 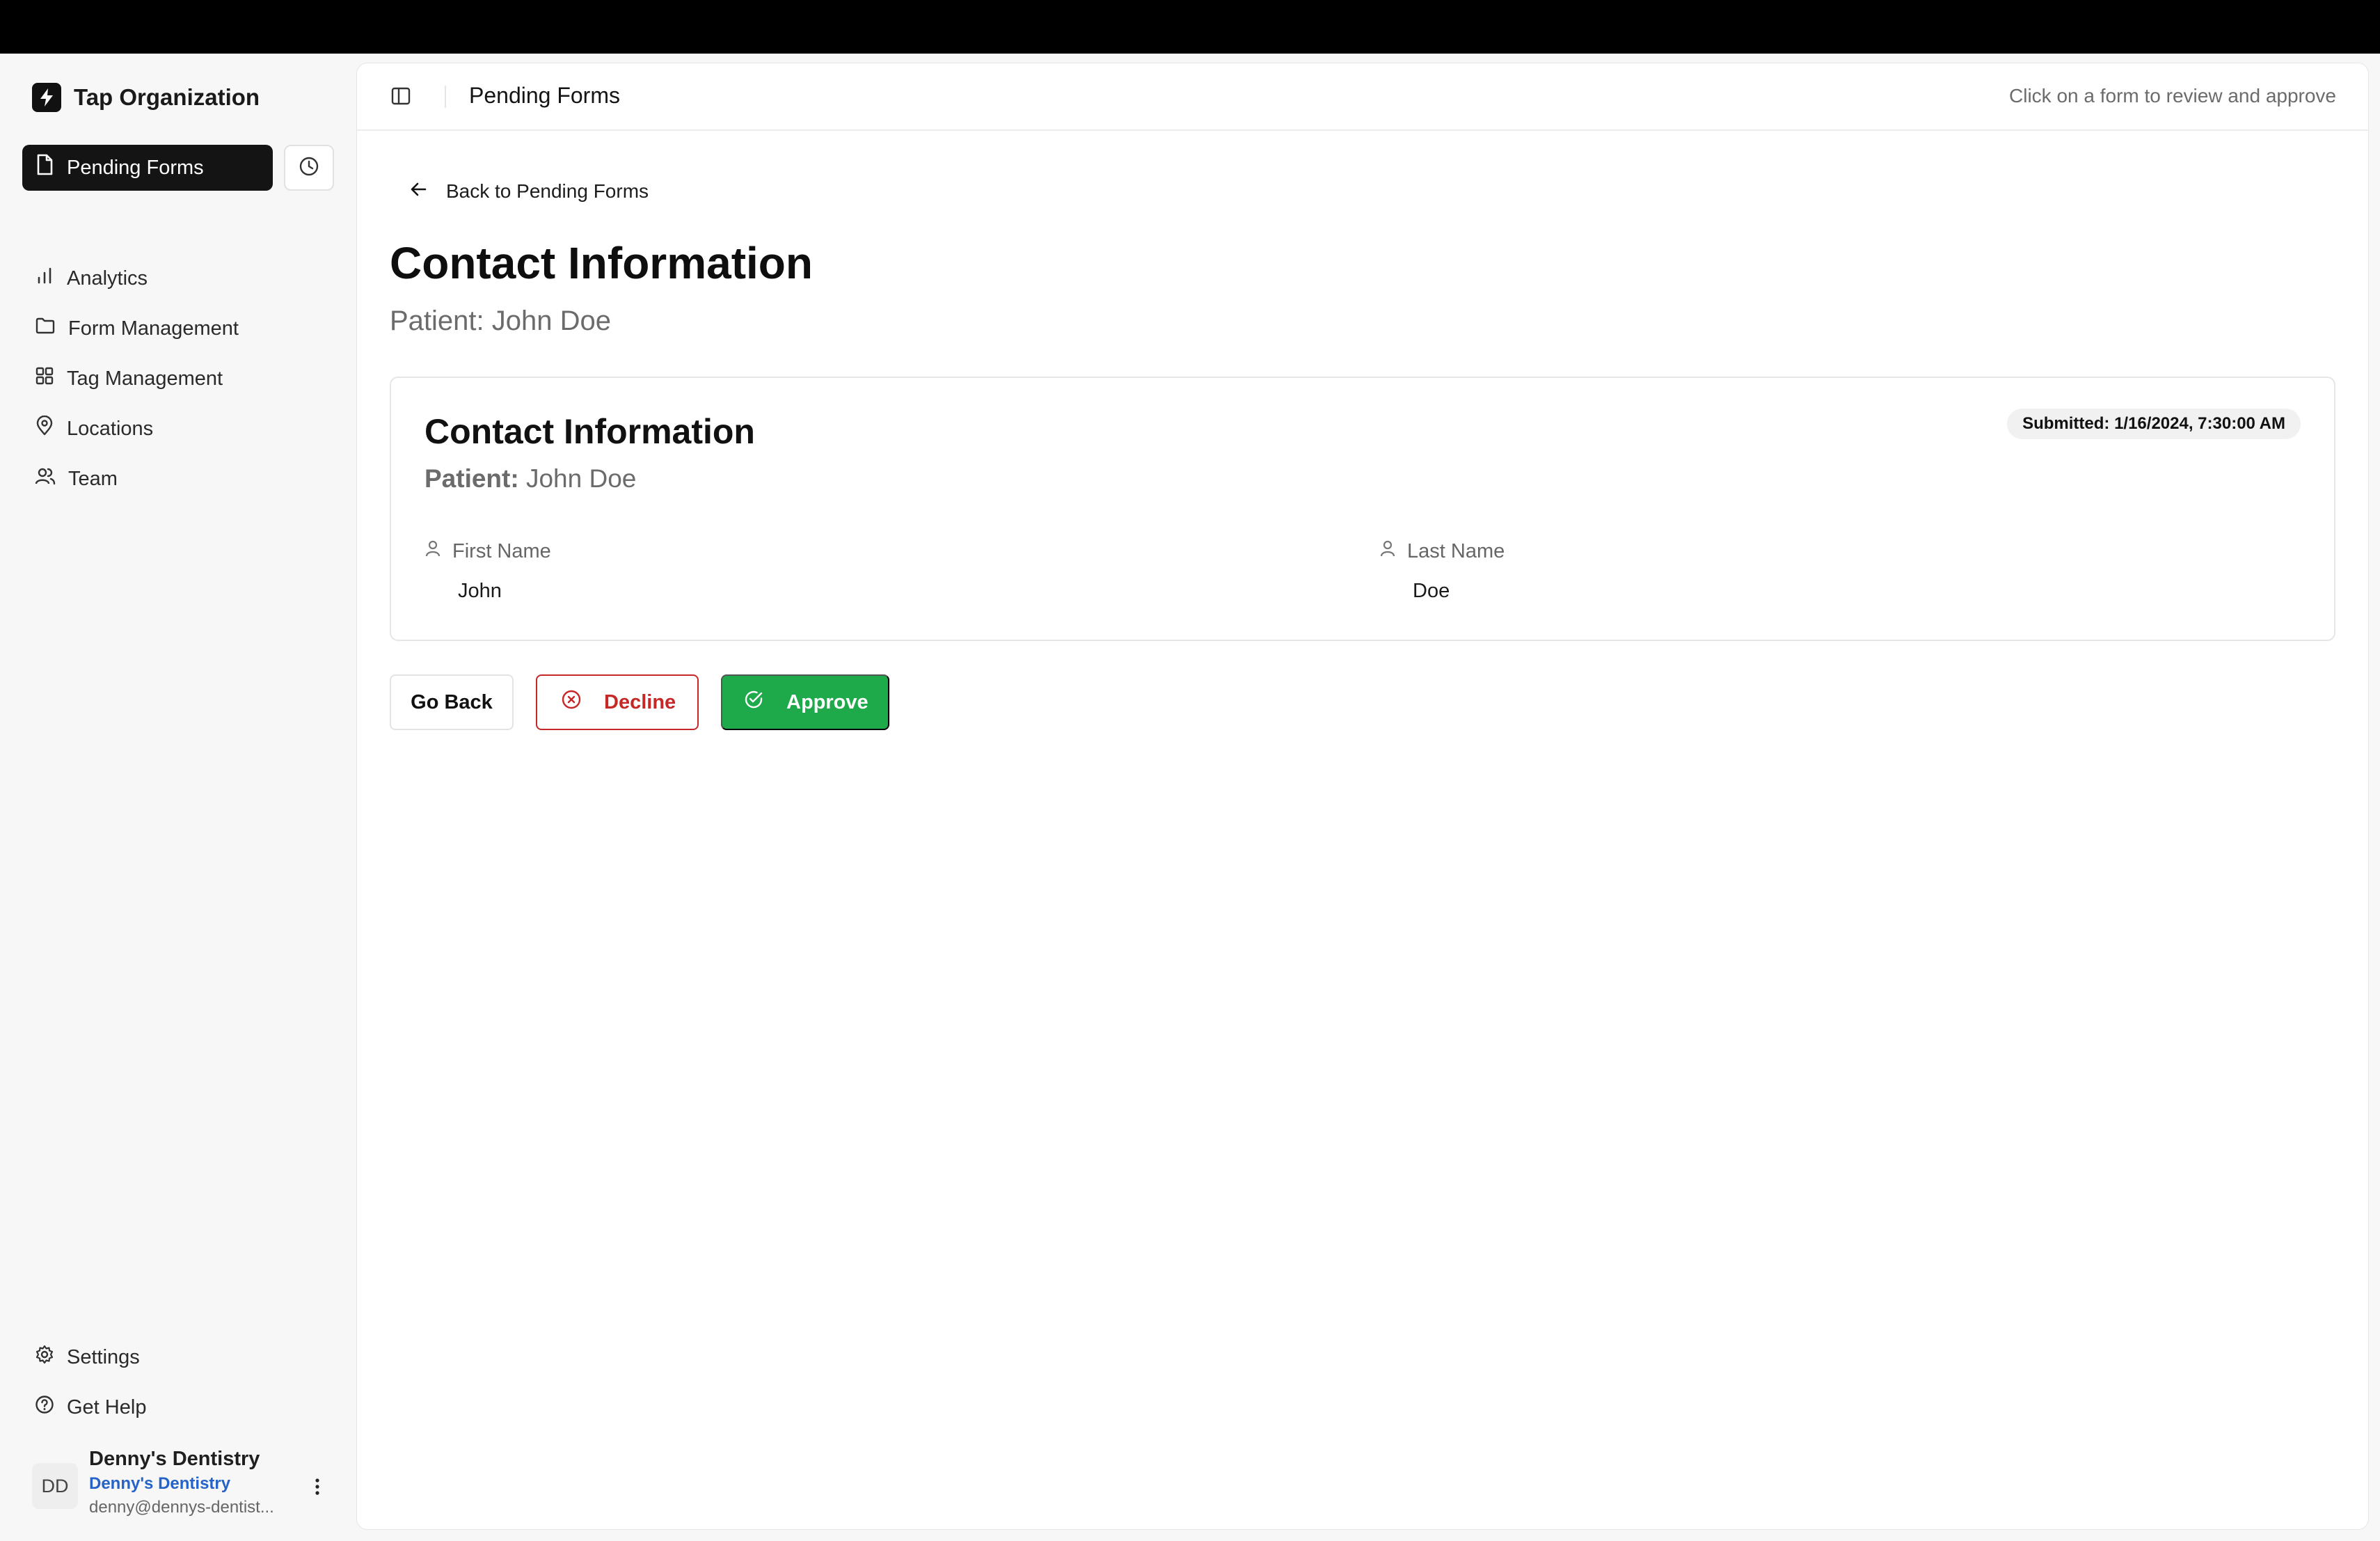 What do you see at coordinates (44, 378) in the screenshot?
I see `grid-icon` at bounding box center [44, 378].